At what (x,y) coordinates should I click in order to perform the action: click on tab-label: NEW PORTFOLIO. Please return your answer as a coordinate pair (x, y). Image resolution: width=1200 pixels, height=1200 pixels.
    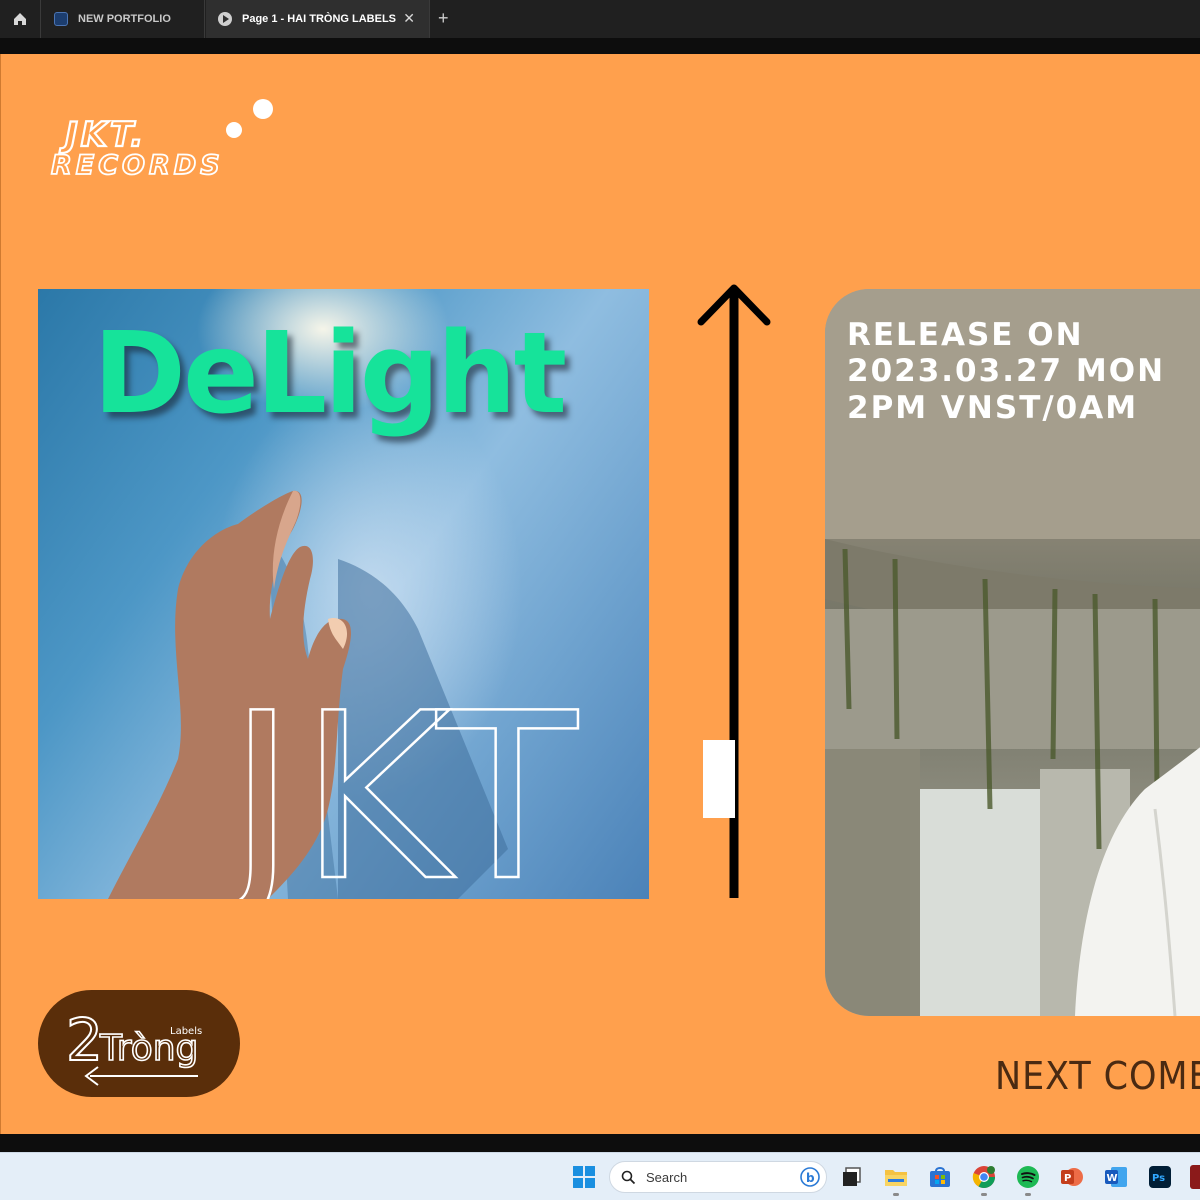
    Looking at the image, I should click on (124, 19).